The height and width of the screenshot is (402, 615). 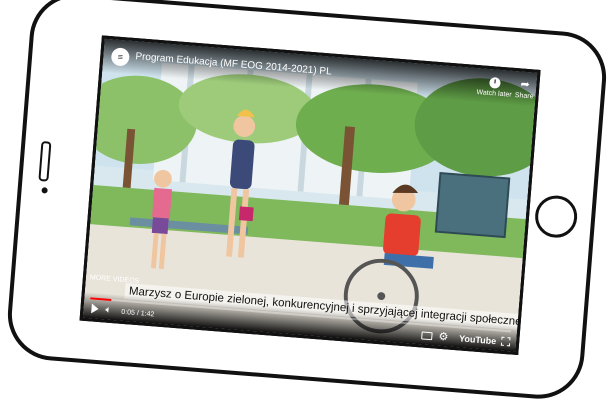 I want to click on watch-later-button: Watch later, so click(x=494, y=87).